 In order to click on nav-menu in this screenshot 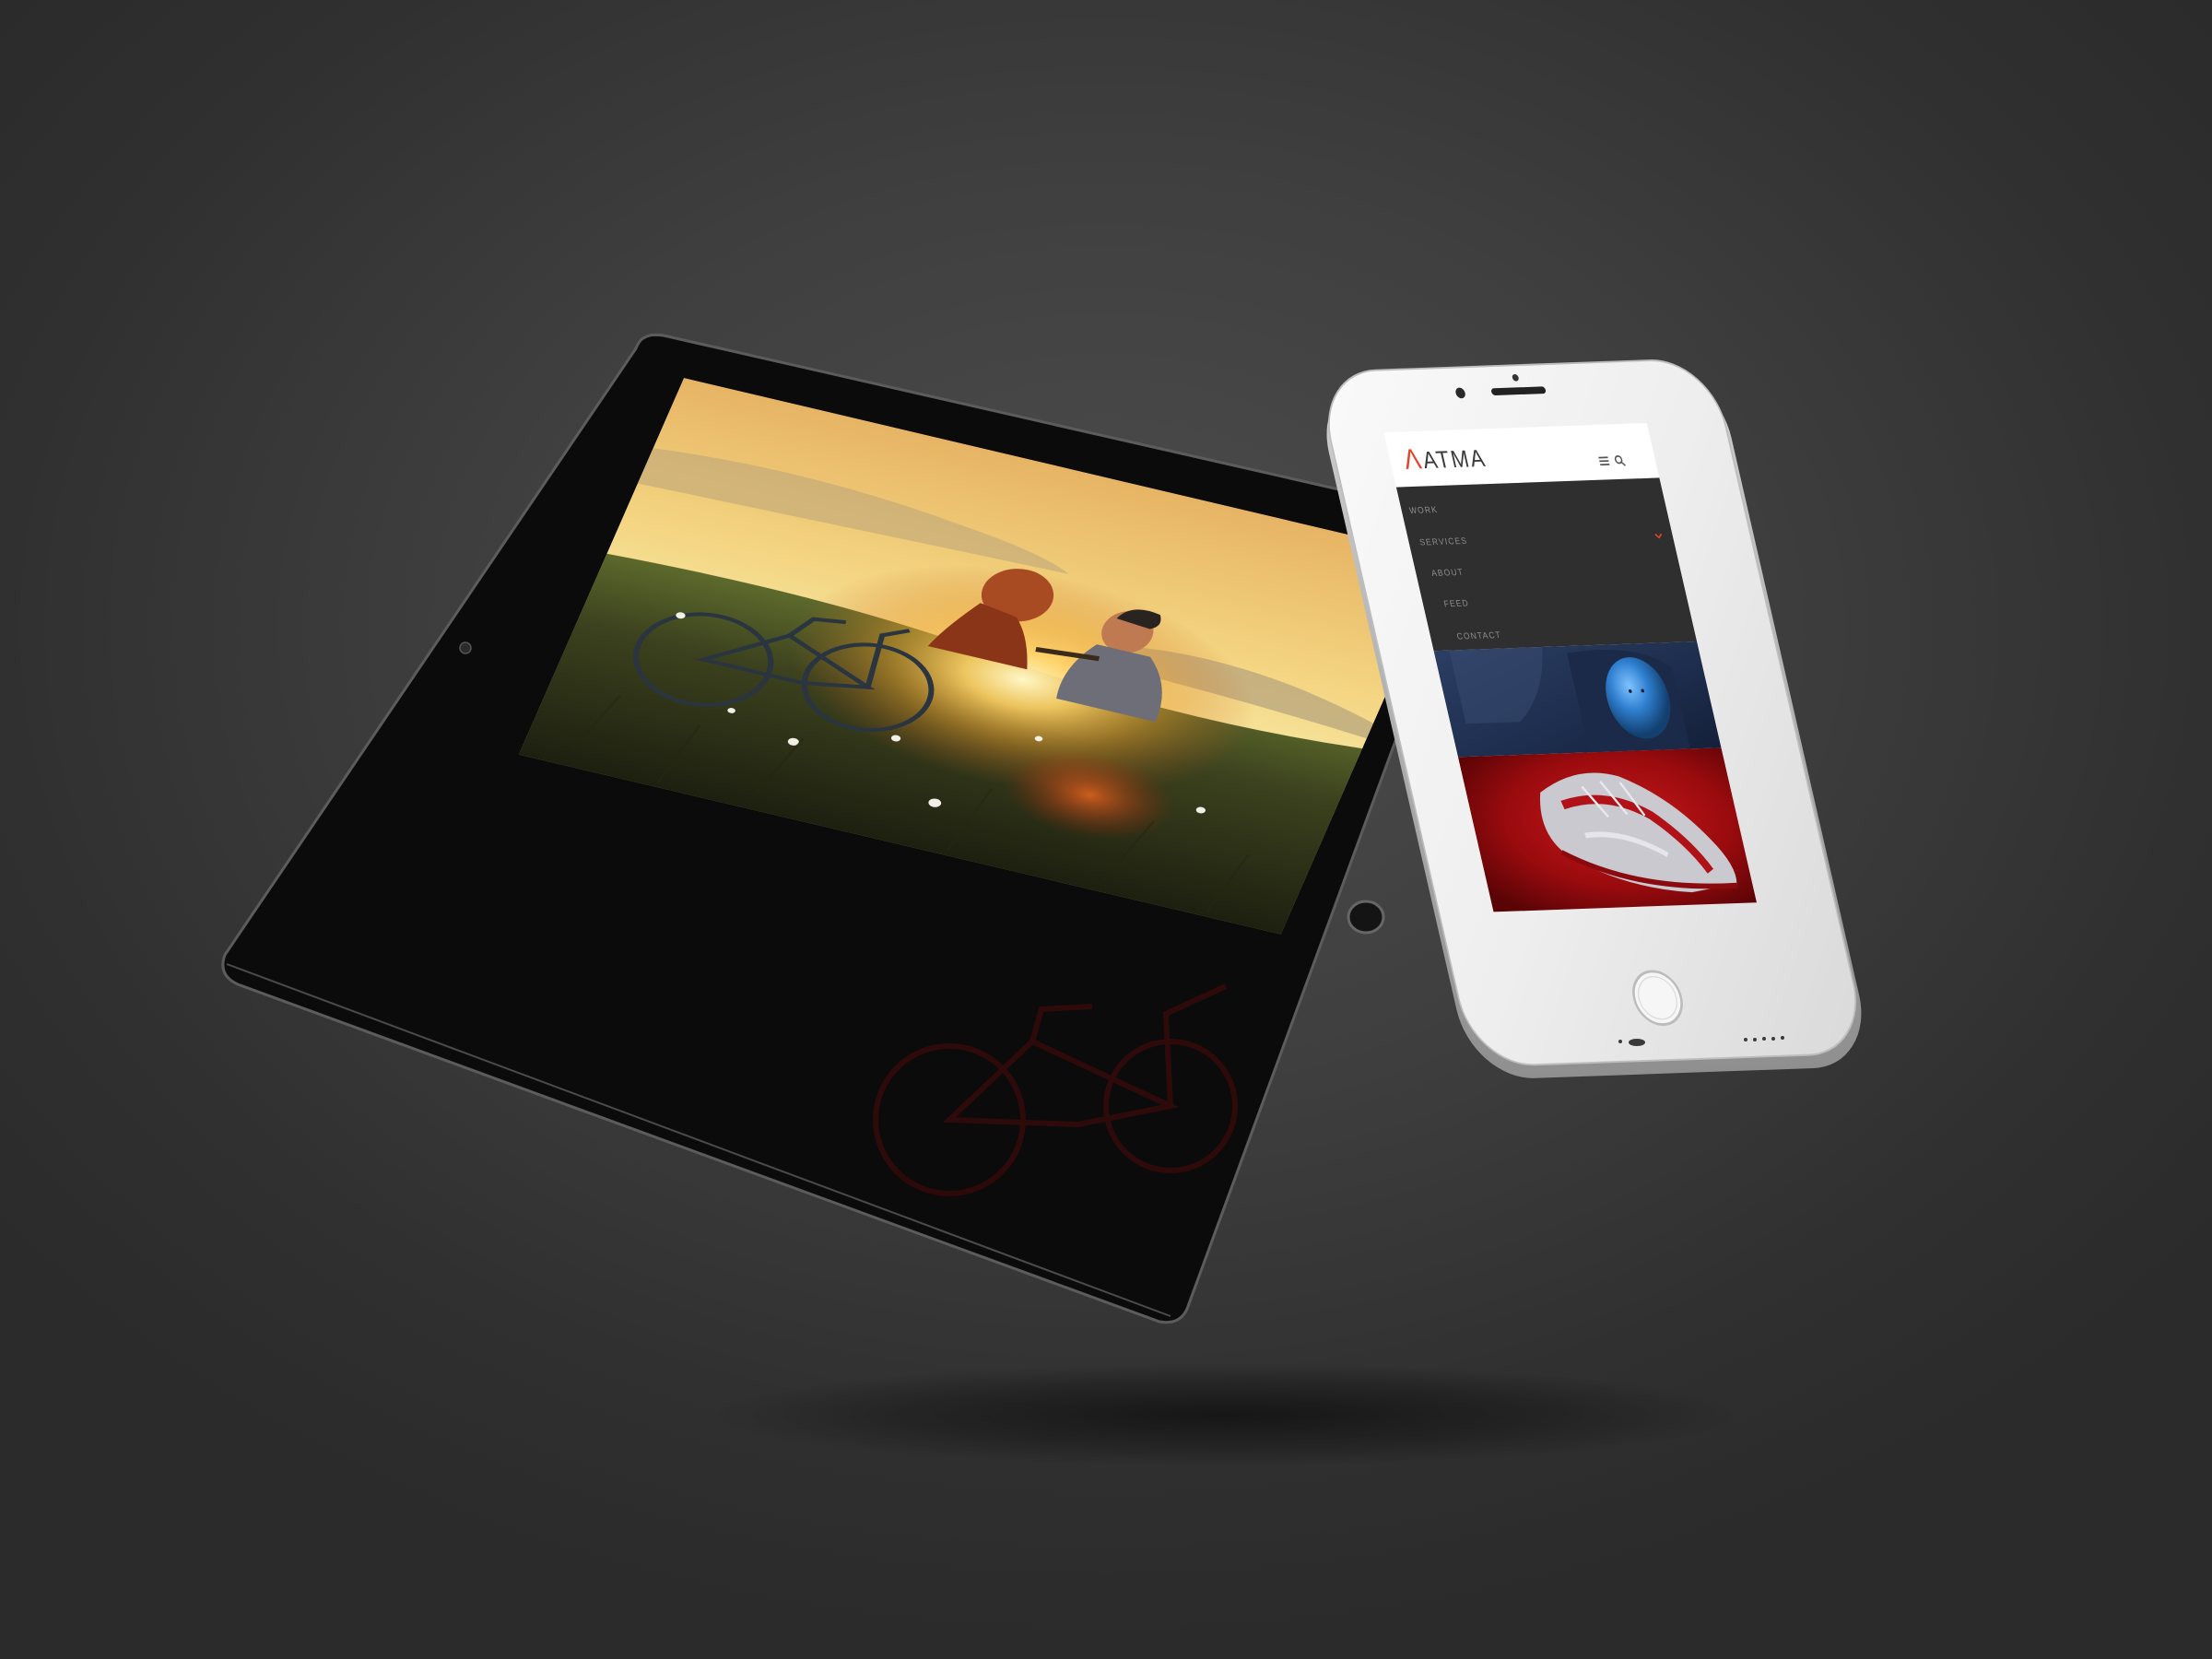, I will do `click(1546, 564)`.